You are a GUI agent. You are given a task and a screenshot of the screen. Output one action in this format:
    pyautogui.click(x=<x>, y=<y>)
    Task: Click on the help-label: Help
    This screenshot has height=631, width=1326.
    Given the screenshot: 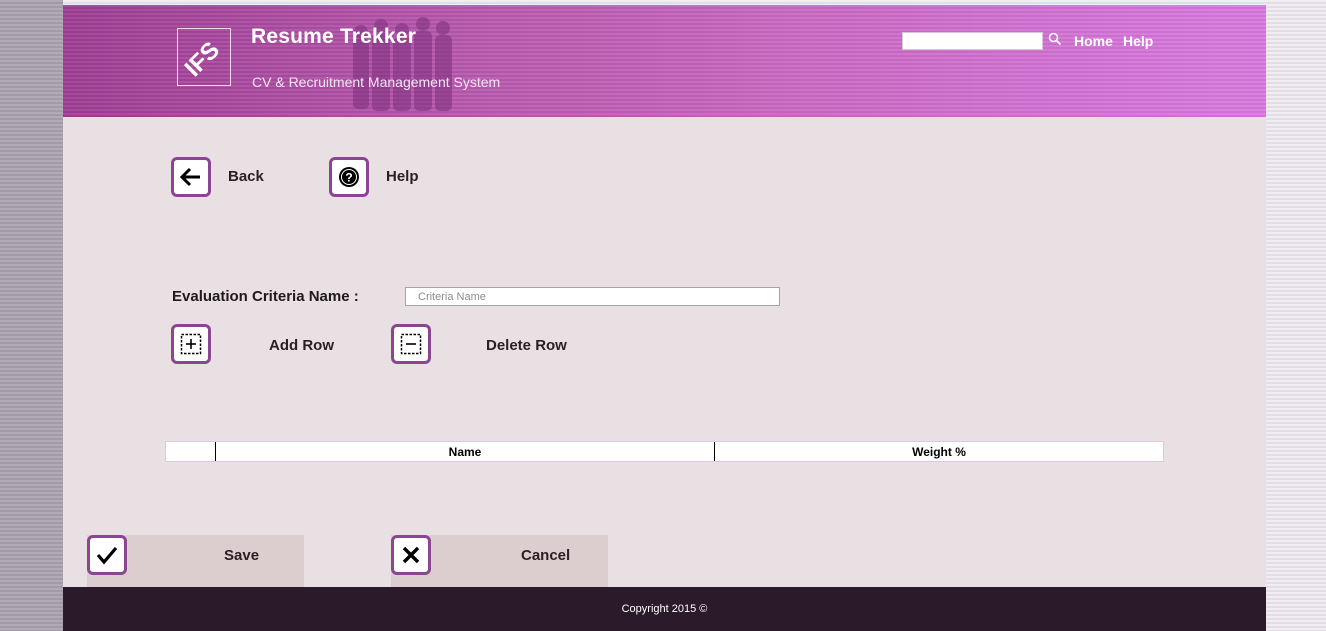 What is the action you would take?
    pyautogui.click(x=402, y=176)
    